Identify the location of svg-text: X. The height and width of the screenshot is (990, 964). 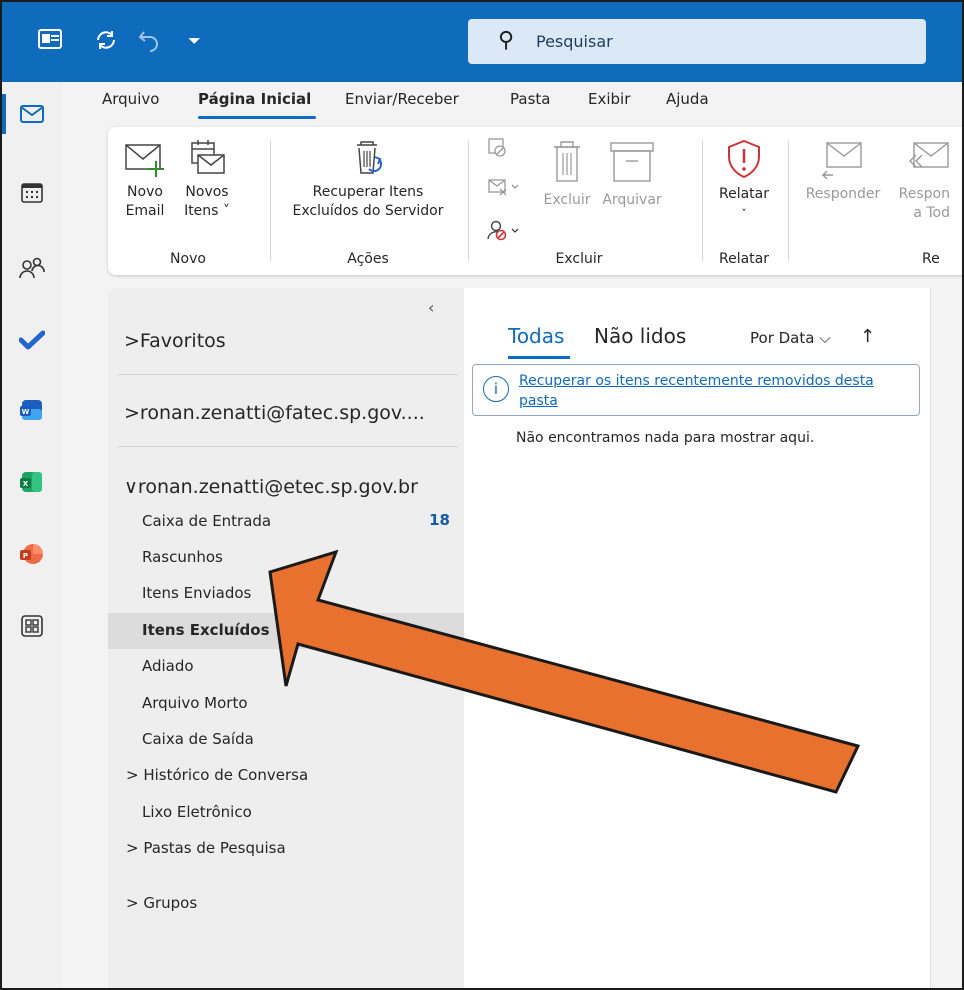
(26, 484).